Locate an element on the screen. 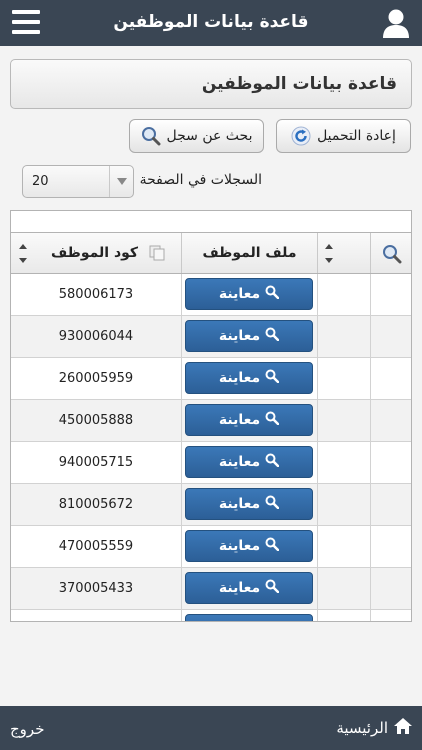 Image resolution: width=422 pixels, height=750 pixels. header-employee-file: ملف الموظف is located at coordinates (249, 253).